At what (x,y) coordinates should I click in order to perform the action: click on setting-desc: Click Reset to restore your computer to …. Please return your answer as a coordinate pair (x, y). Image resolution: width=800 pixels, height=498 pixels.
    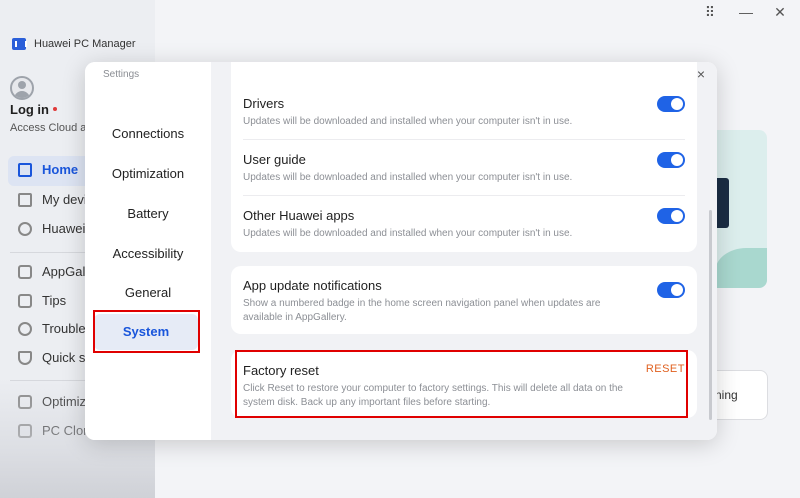
    Looking at the image, I should click on (433, 395).